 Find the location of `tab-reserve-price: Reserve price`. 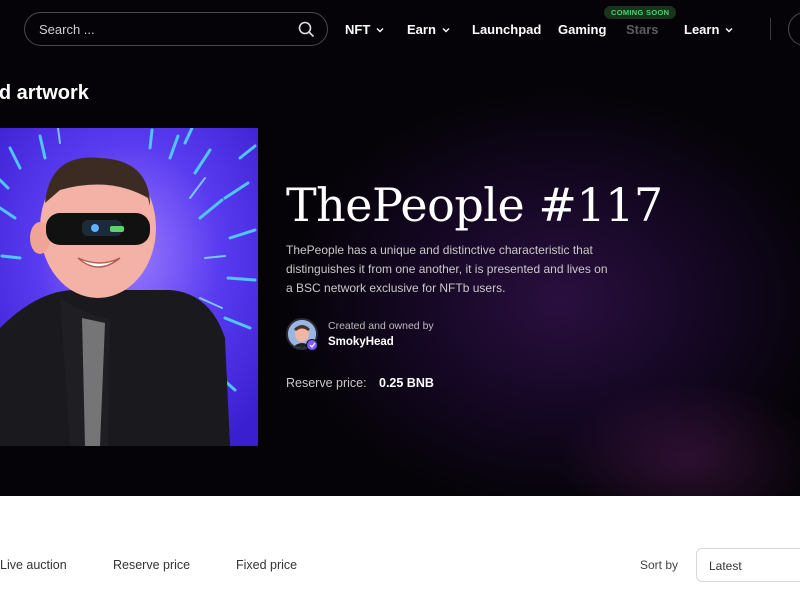

tab-reserve-price: Reserve price is located at coordinates (151, 565).